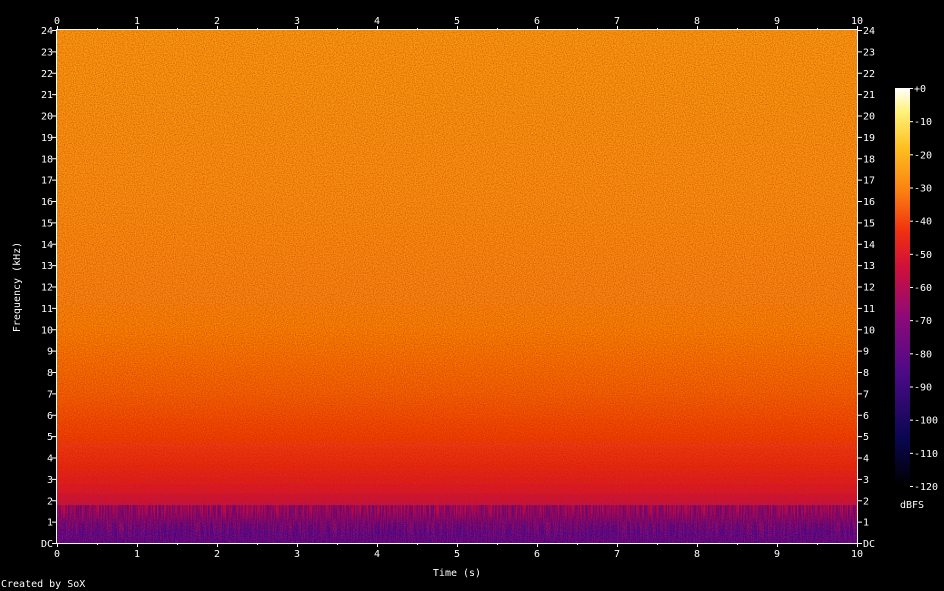  I want to click on x-axis-label: Time (s), so click(457, 573).